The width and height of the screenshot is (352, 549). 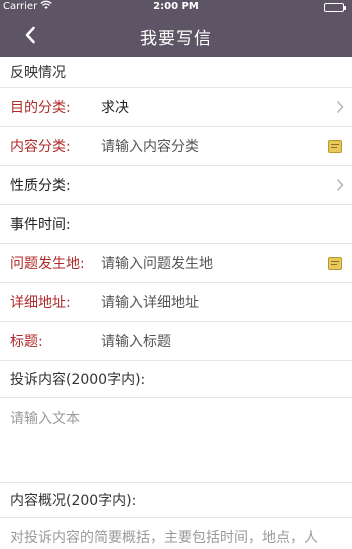 What do you see at coordinates (40, 107) in the screenshot?
I see `purpose-category-label: 目的分类:` at bounding box center [40, 107].